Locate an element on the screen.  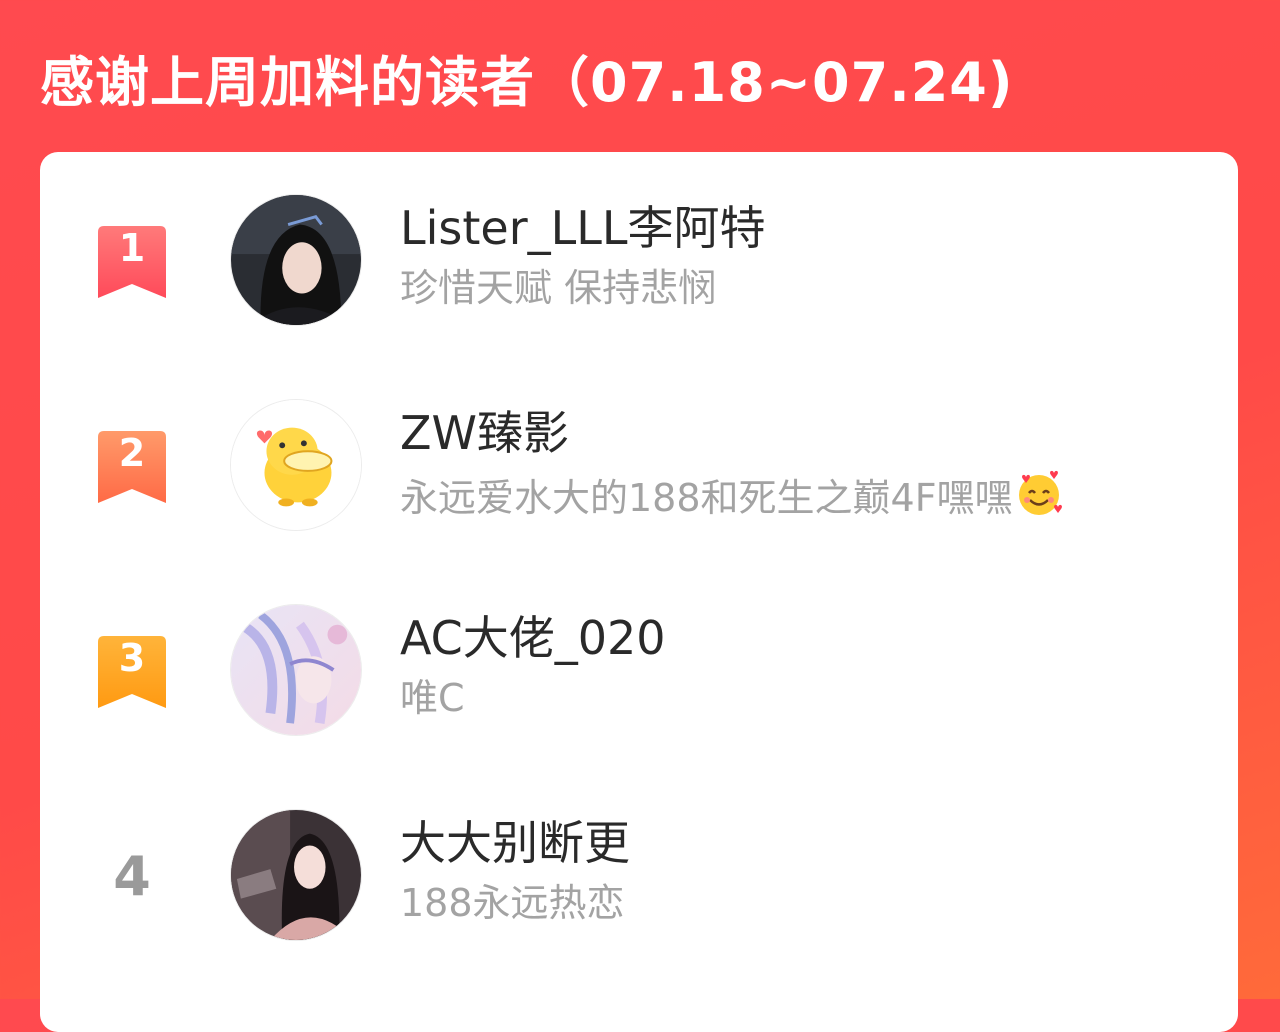
reader-motto: 永远爱水大的188和死生之巅4F嘿嘿 is located at coordinates (731, 498).